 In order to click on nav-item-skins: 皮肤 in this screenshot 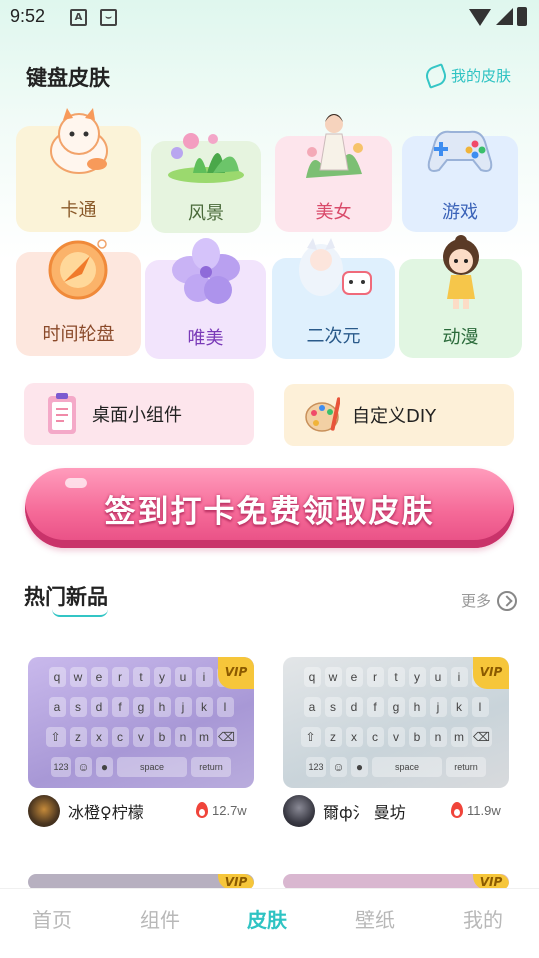, I will do `click(267, 918)`.